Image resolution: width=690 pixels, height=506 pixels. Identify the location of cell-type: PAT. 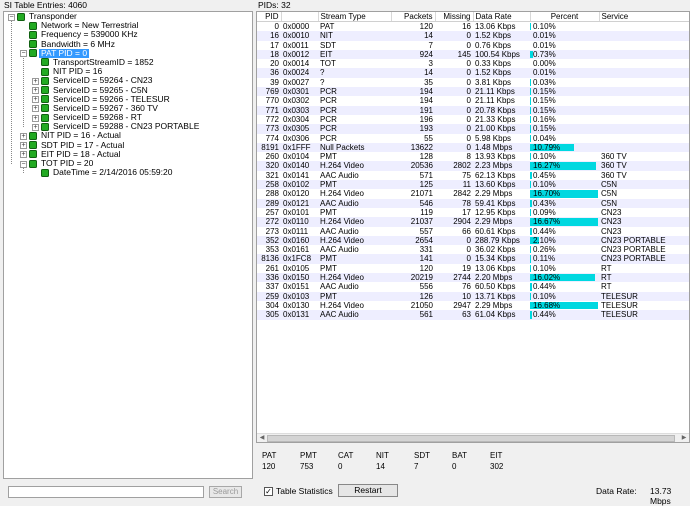
(354, 27).